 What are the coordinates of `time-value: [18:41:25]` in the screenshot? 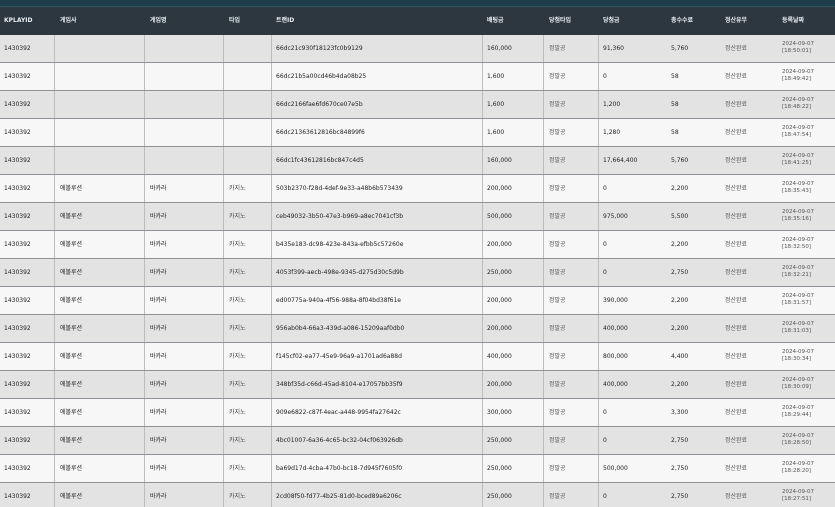 It's located at (796, 163).